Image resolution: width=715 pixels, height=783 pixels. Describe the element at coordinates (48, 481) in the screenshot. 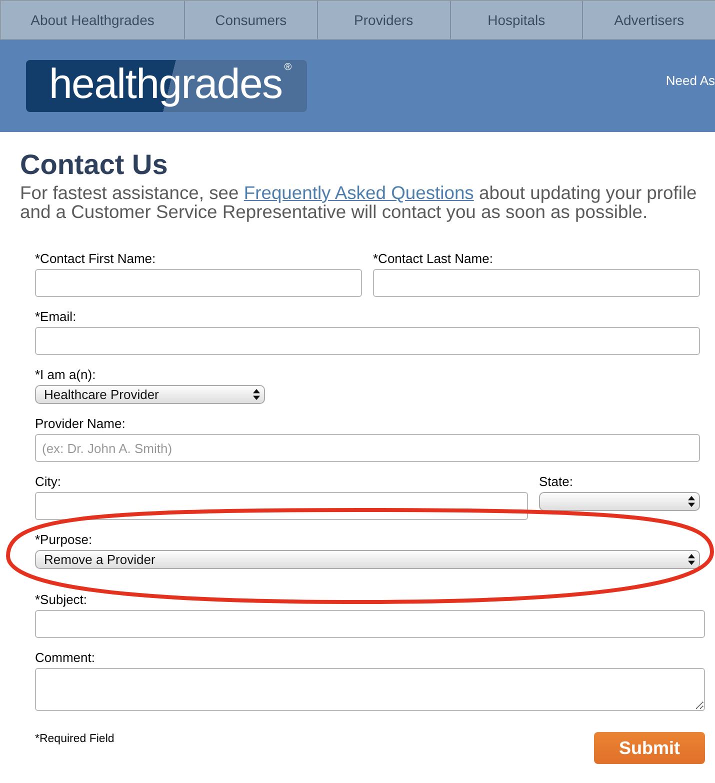

I see `field-label: City:` at that location.